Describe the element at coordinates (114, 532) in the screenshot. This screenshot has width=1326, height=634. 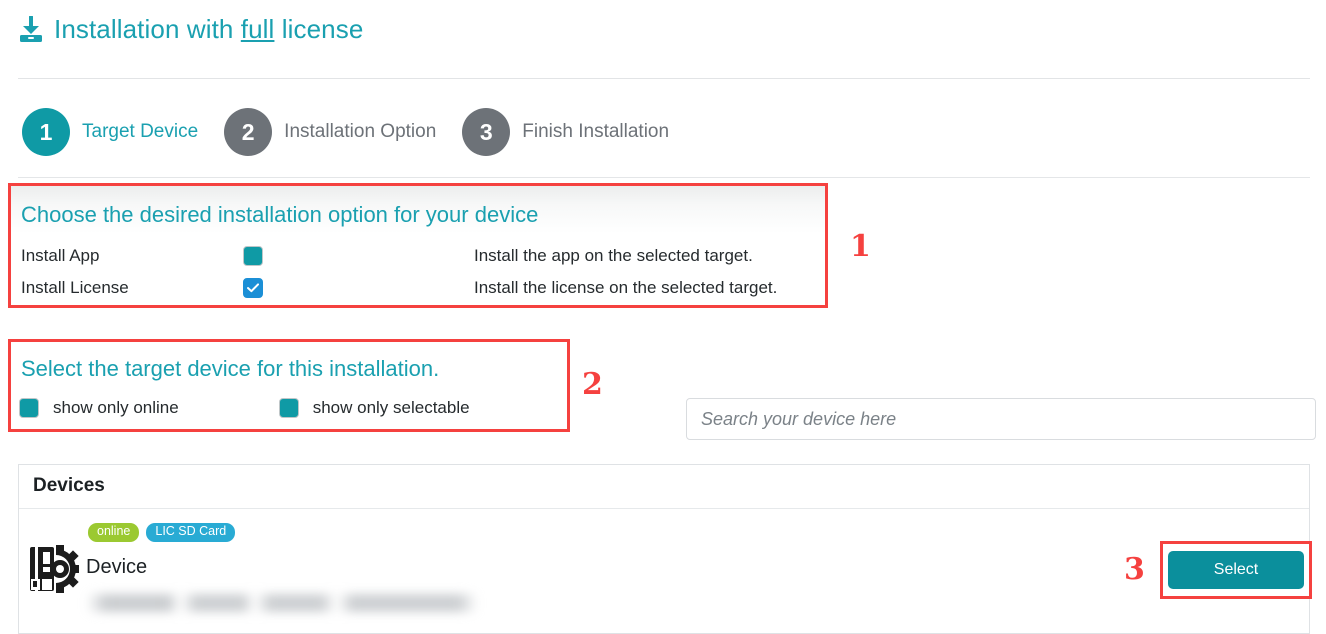
I see `badge-online: online` at that location.